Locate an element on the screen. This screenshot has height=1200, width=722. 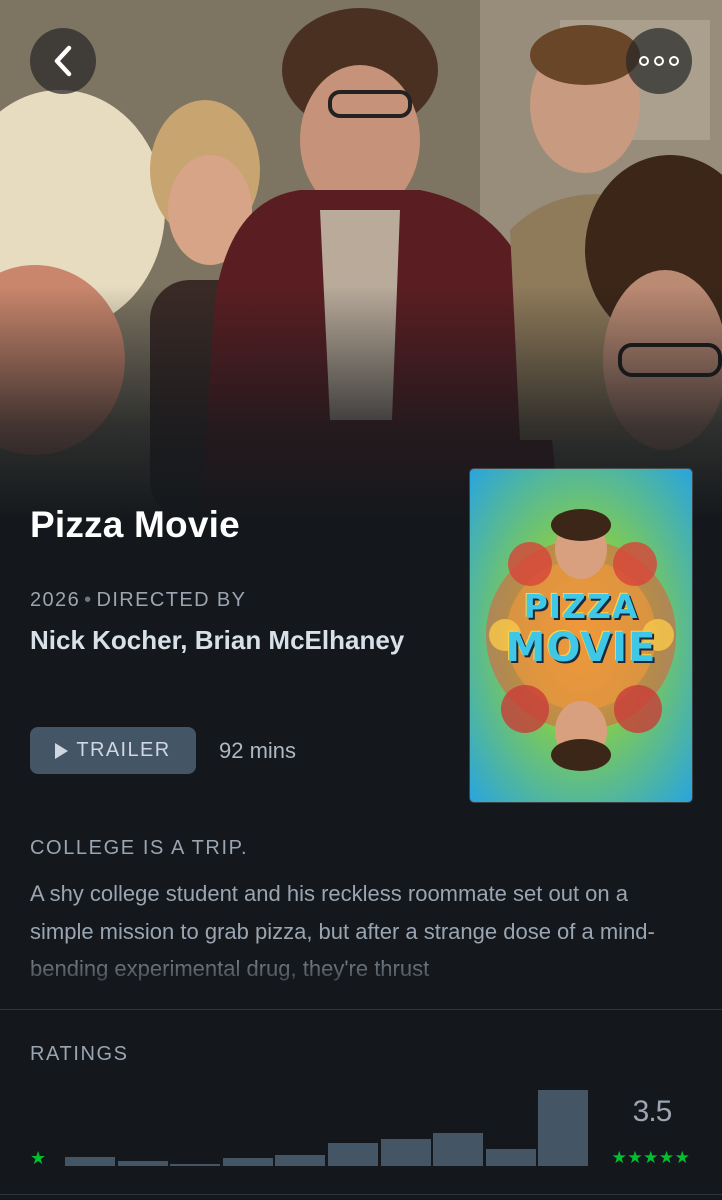
more-options-button is located at coordinates (659, 61).